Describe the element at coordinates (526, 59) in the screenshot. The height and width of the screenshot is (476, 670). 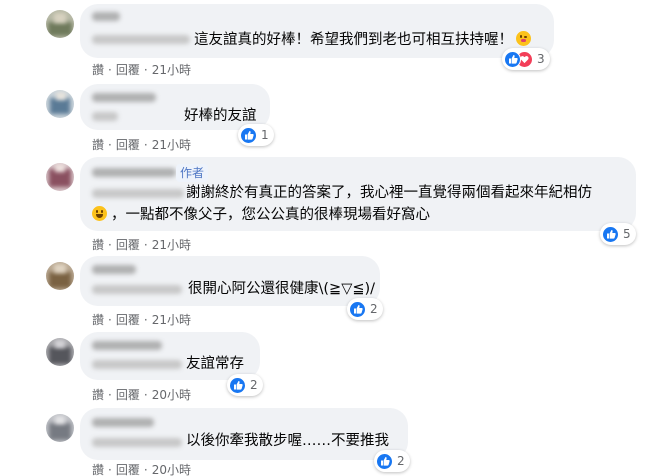
I see `reaction-summary: 3` at that location.